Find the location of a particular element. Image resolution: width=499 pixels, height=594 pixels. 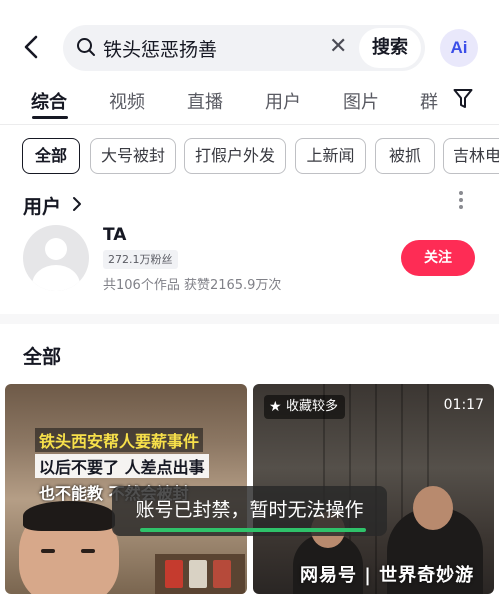

search-input: 铁头惩恶扬善 is located at coordinates (160, 48).